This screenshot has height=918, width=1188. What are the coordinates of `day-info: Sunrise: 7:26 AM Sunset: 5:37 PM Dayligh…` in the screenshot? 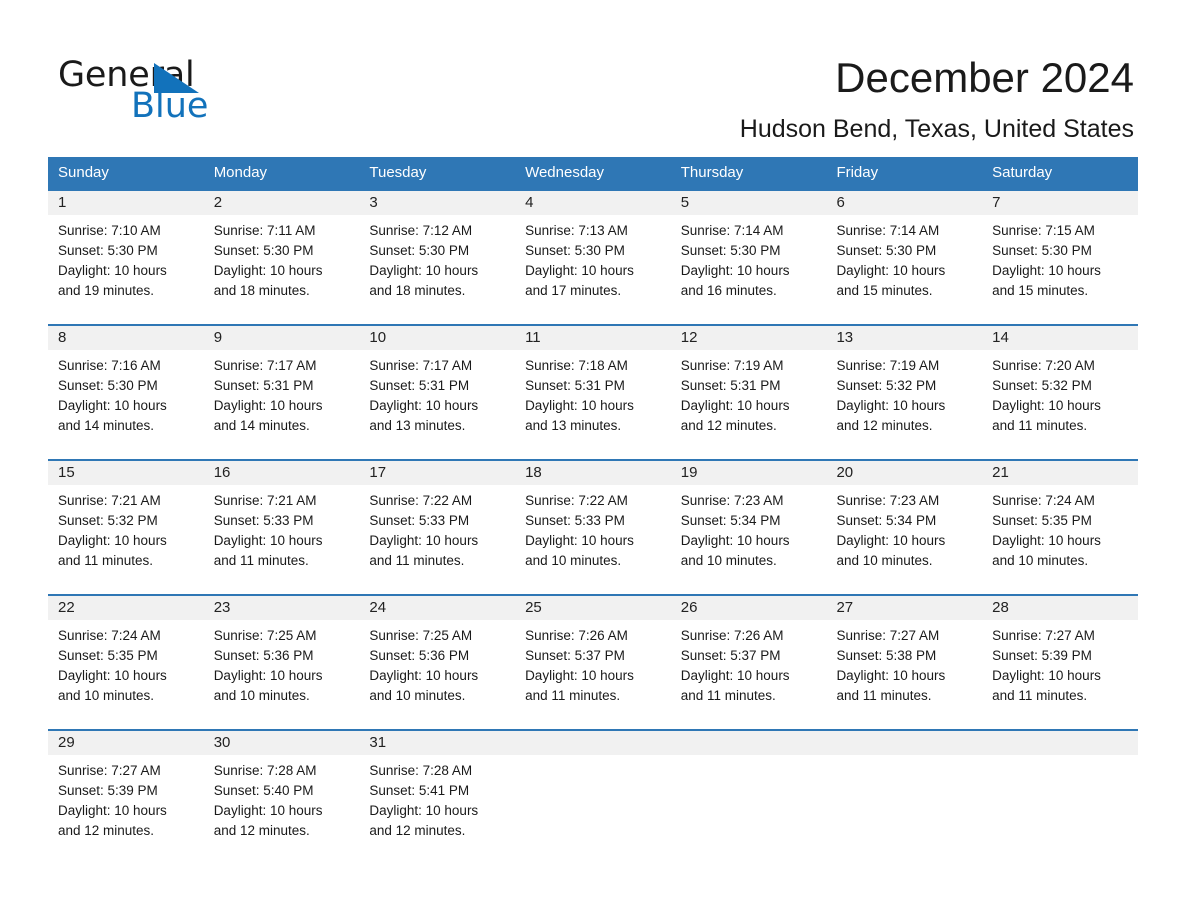 It's located at (749, 663).